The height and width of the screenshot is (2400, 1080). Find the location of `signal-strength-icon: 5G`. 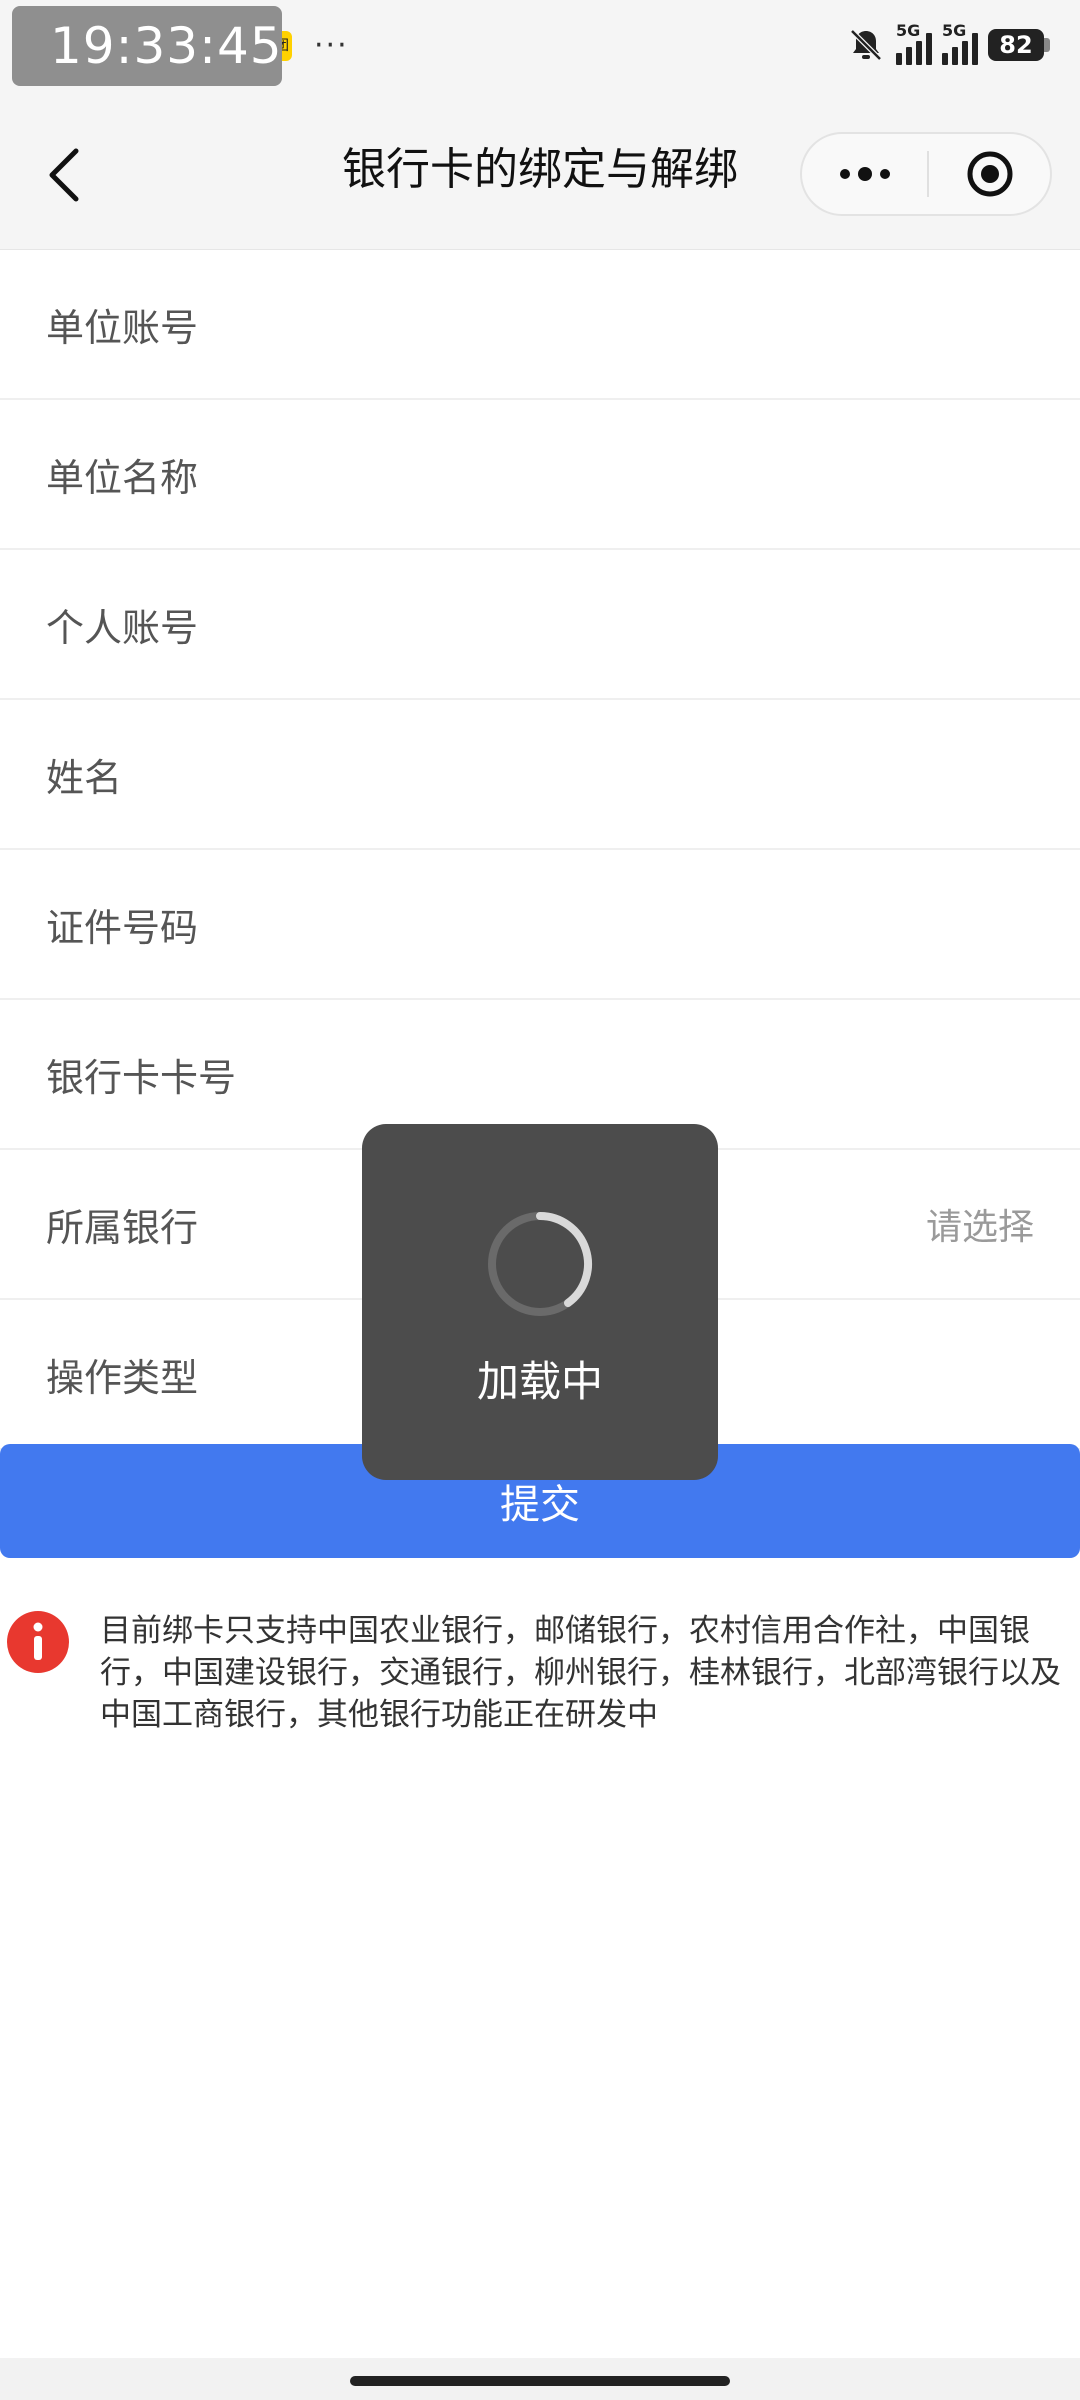

signal-strength-icon: 5G is located at coordinates (914, 43).